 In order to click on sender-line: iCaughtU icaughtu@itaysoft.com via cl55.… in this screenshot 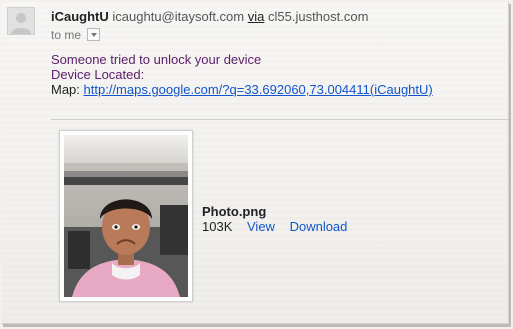, I will do `click(209, 16)`.